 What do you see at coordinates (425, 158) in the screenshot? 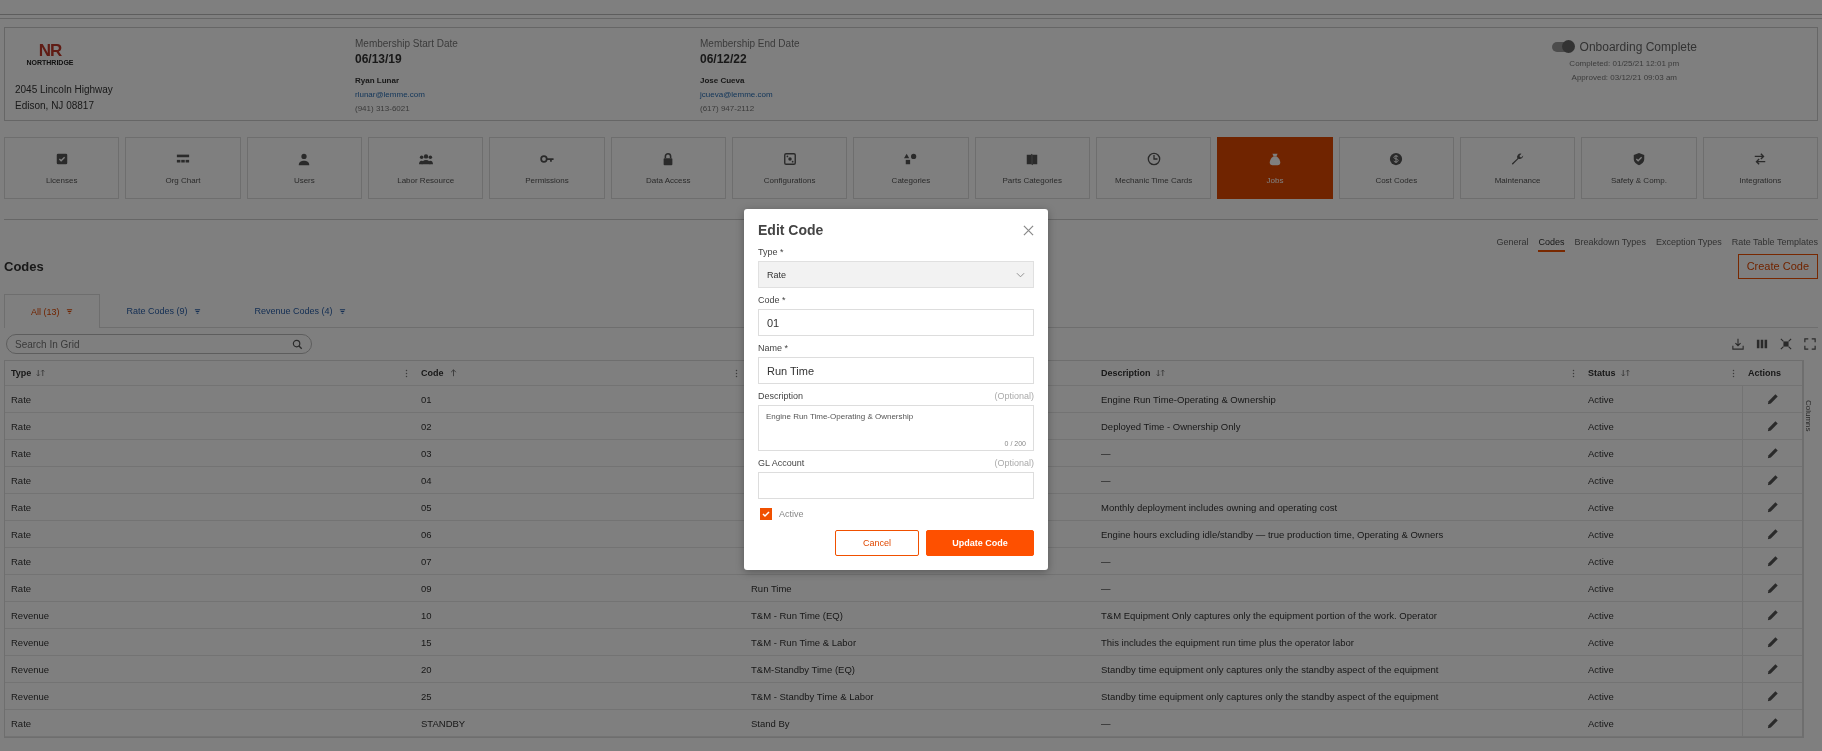
I see `people-group-icon` at bounding box center [425, 158].